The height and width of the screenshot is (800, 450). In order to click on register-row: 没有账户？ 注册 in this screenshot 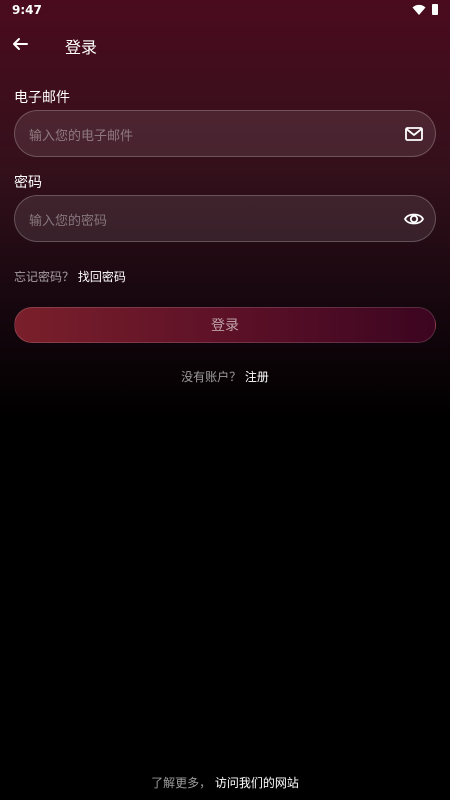, I will do `click(225, 376)`.